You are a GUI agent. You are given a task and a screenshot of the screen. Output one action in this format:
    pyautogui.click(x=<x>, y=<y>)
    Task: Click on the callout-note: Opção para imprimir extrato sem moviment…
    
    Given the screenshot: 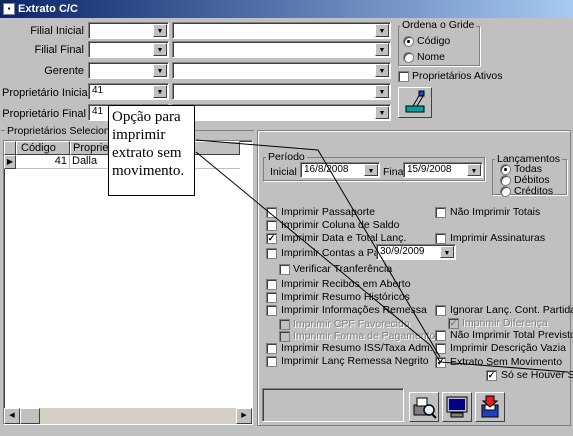 What is the action you would take?
    pyautogui.click(x=151, y=150)
    